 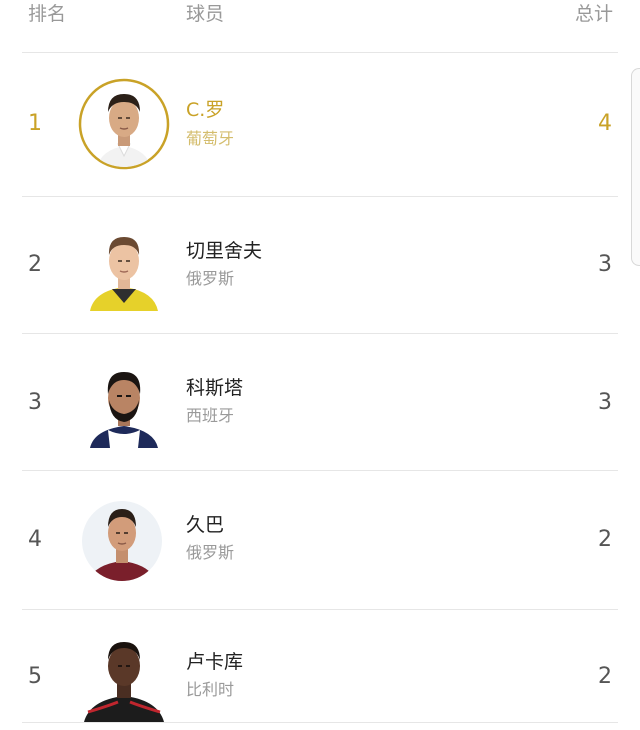 I want to click on player-name: 切里舍夫, so click(x=224, y=251).